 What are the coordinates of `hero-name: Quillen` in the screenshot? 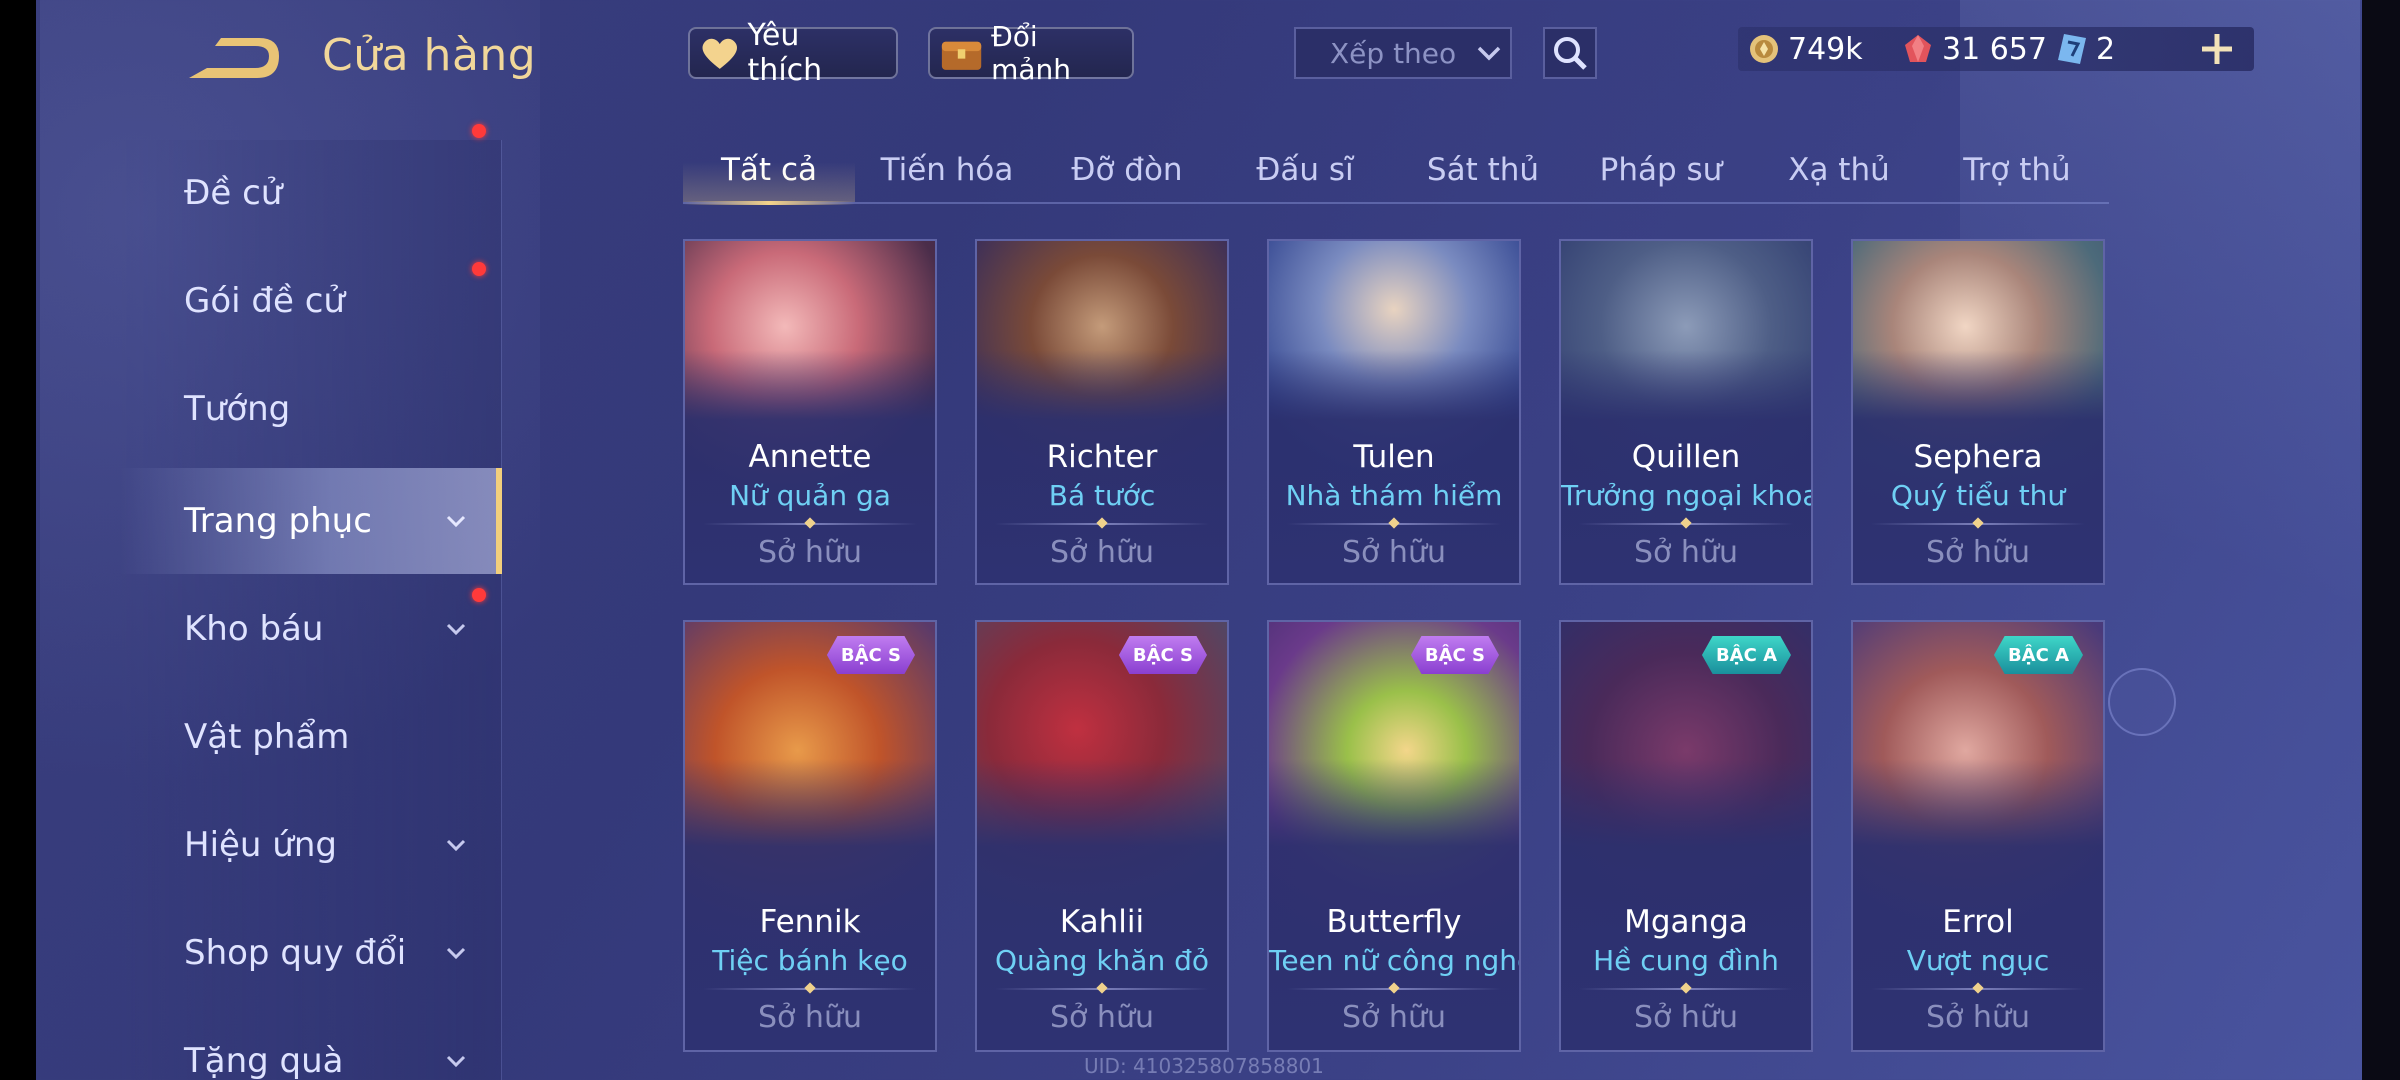 It's located at (1686, 457).